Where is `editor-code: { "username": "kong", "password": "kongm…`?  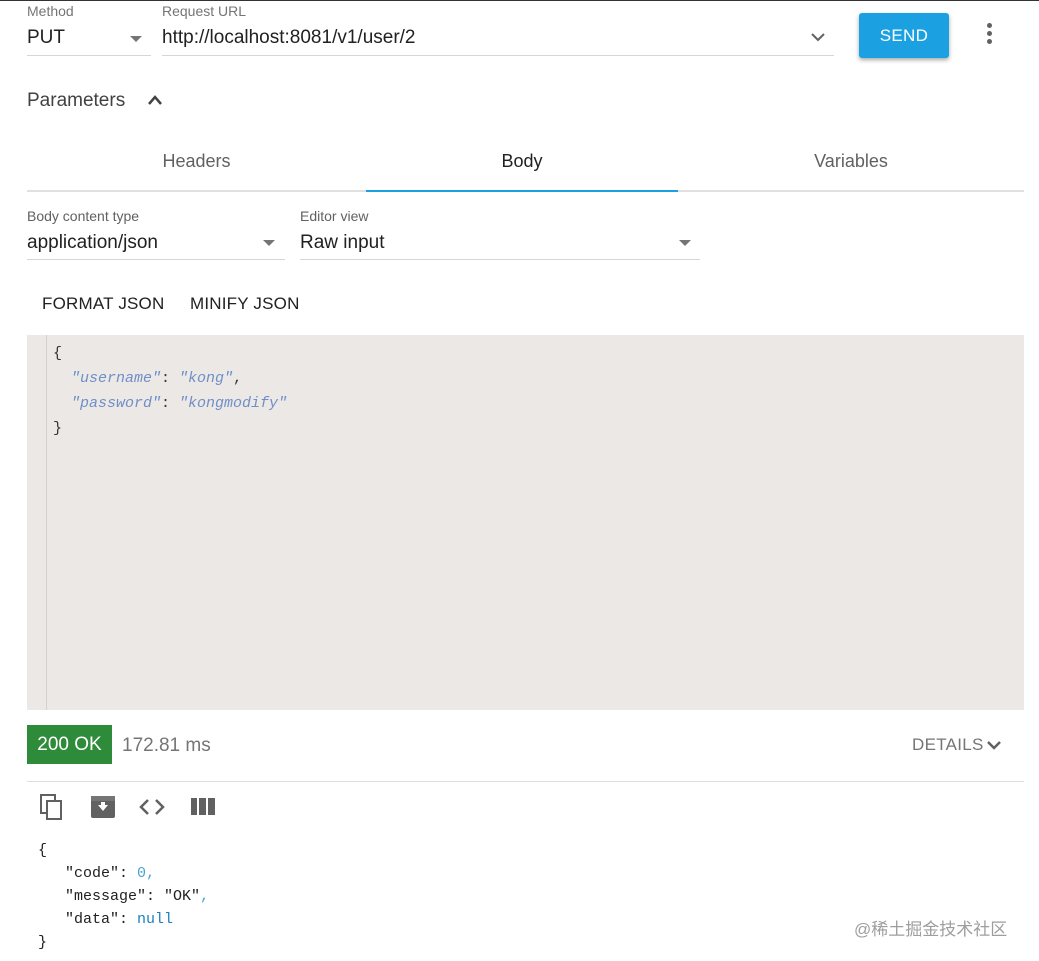 editor-code: { "username": "kong", "password": "kongm… is located at coordinates (170, 391).